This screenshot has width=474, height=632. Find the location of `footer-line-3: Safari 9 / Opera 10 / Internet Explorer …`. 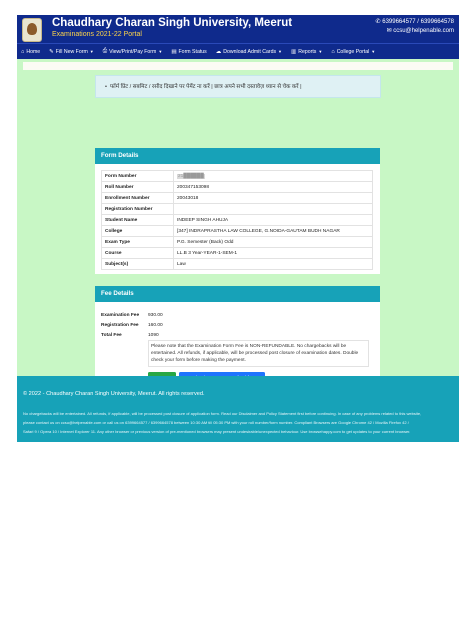

footer-line-3: Safari 9 / Opera 10 / Internet Explorer … is located at coordinates (217, 431).